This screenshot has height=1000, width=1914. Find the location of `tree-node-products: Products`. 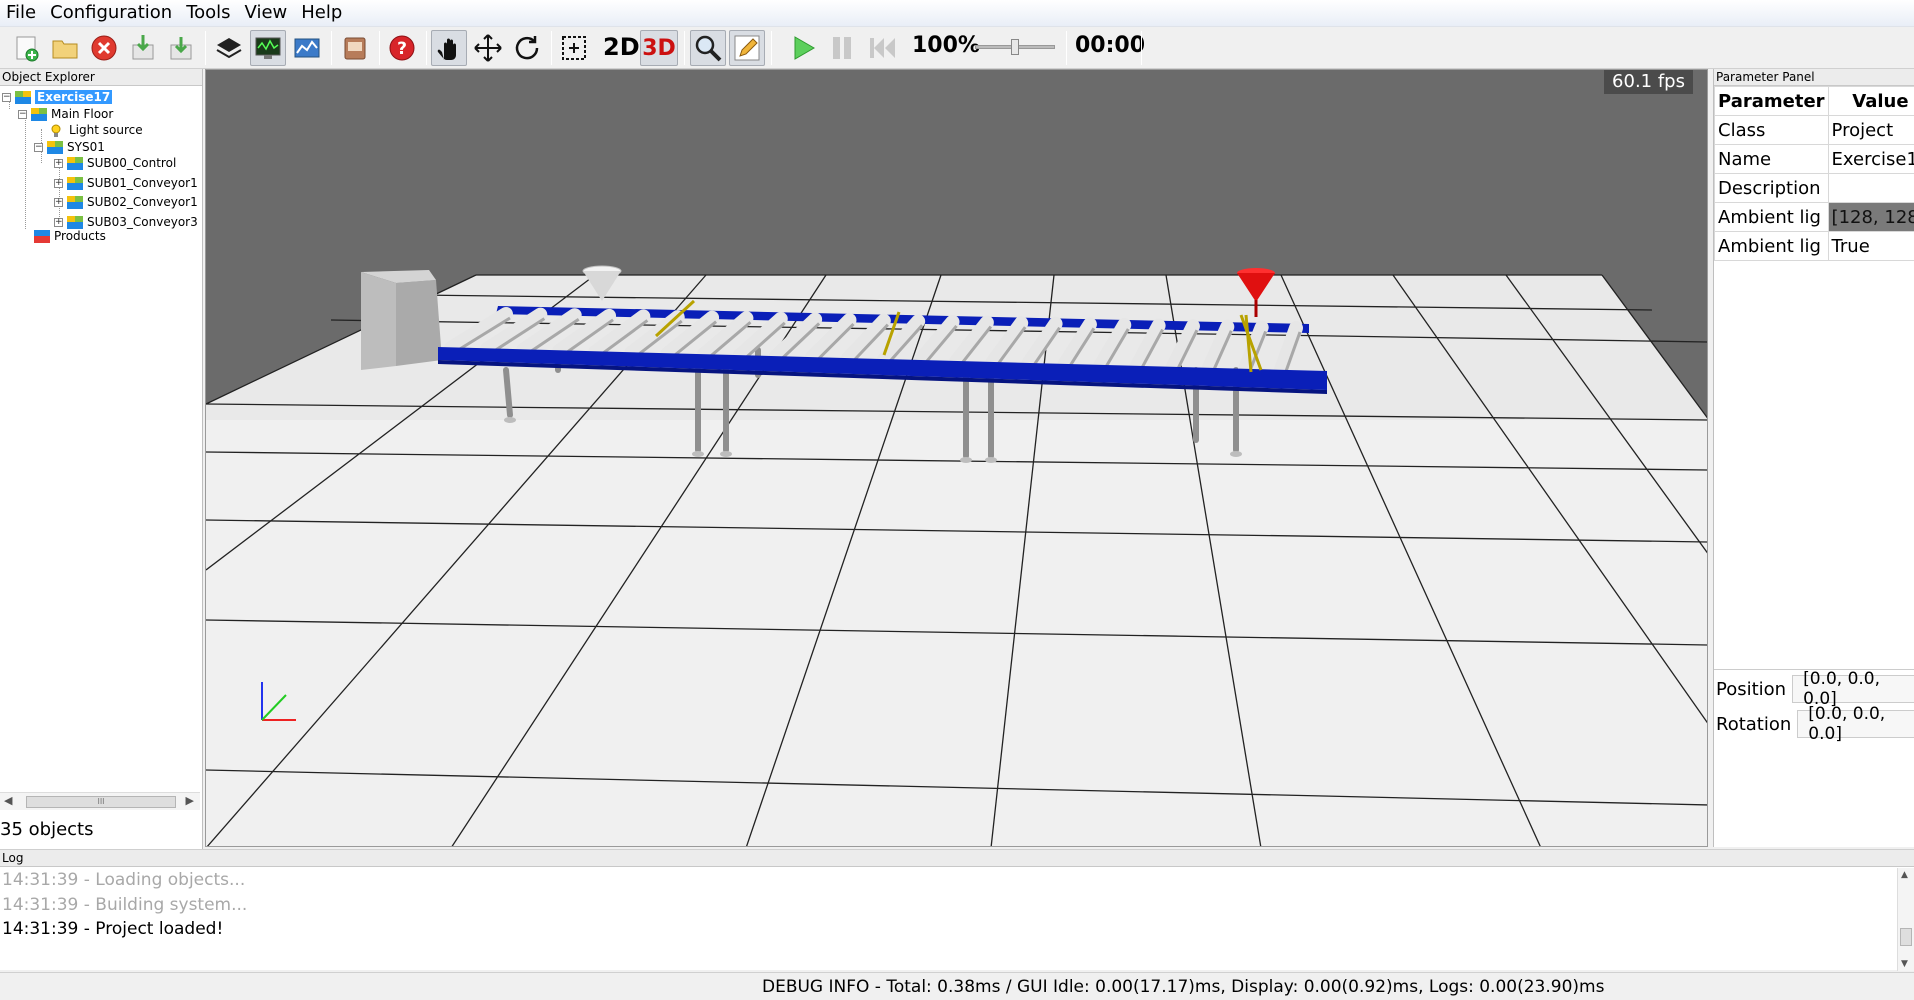

tree-node-products: Products is located at coordinates (70, 236).